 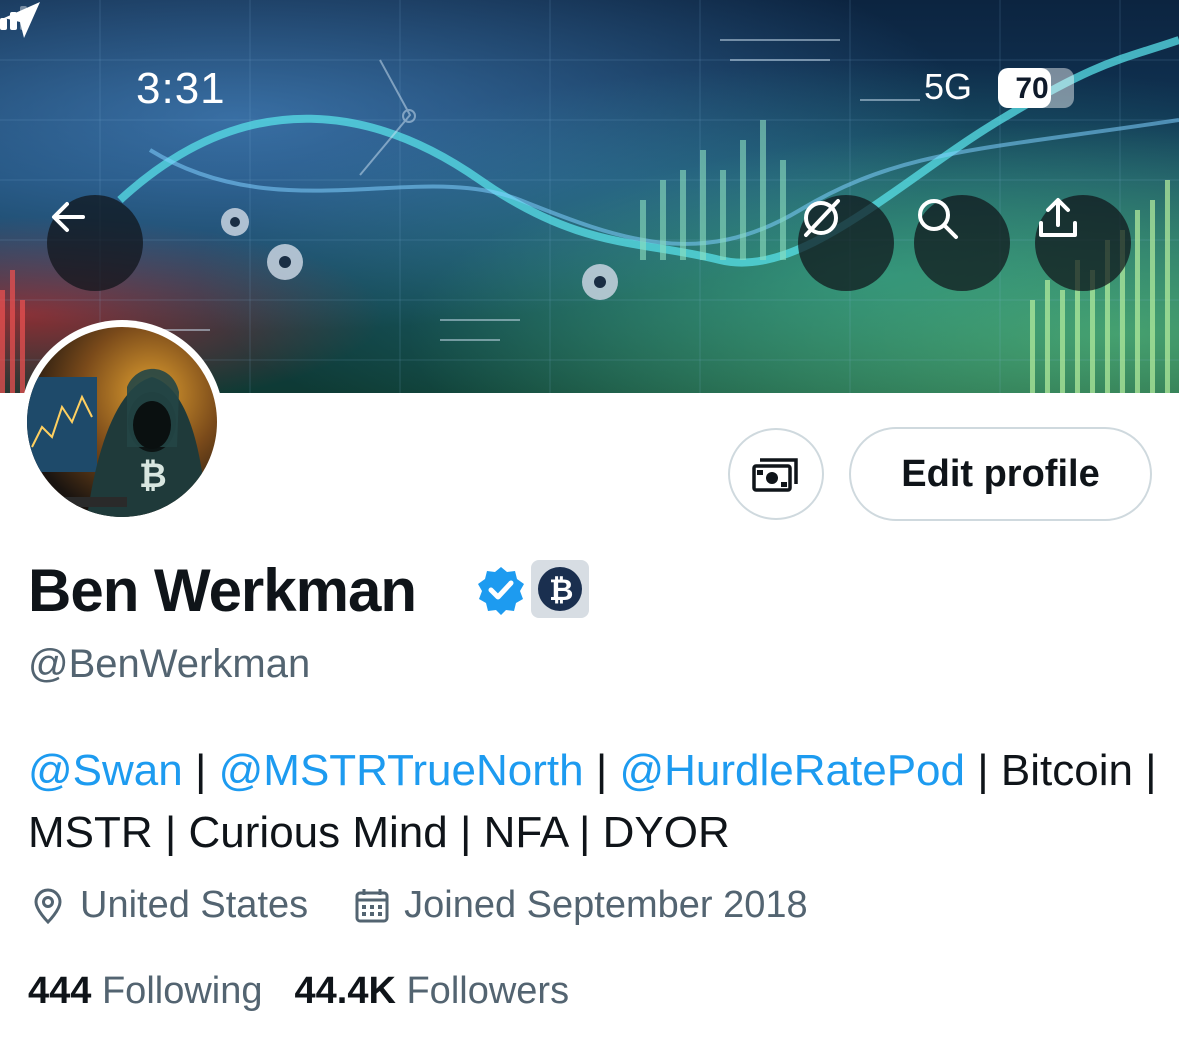 I want to click on avatar: ₿, so click(x=122, y=422).